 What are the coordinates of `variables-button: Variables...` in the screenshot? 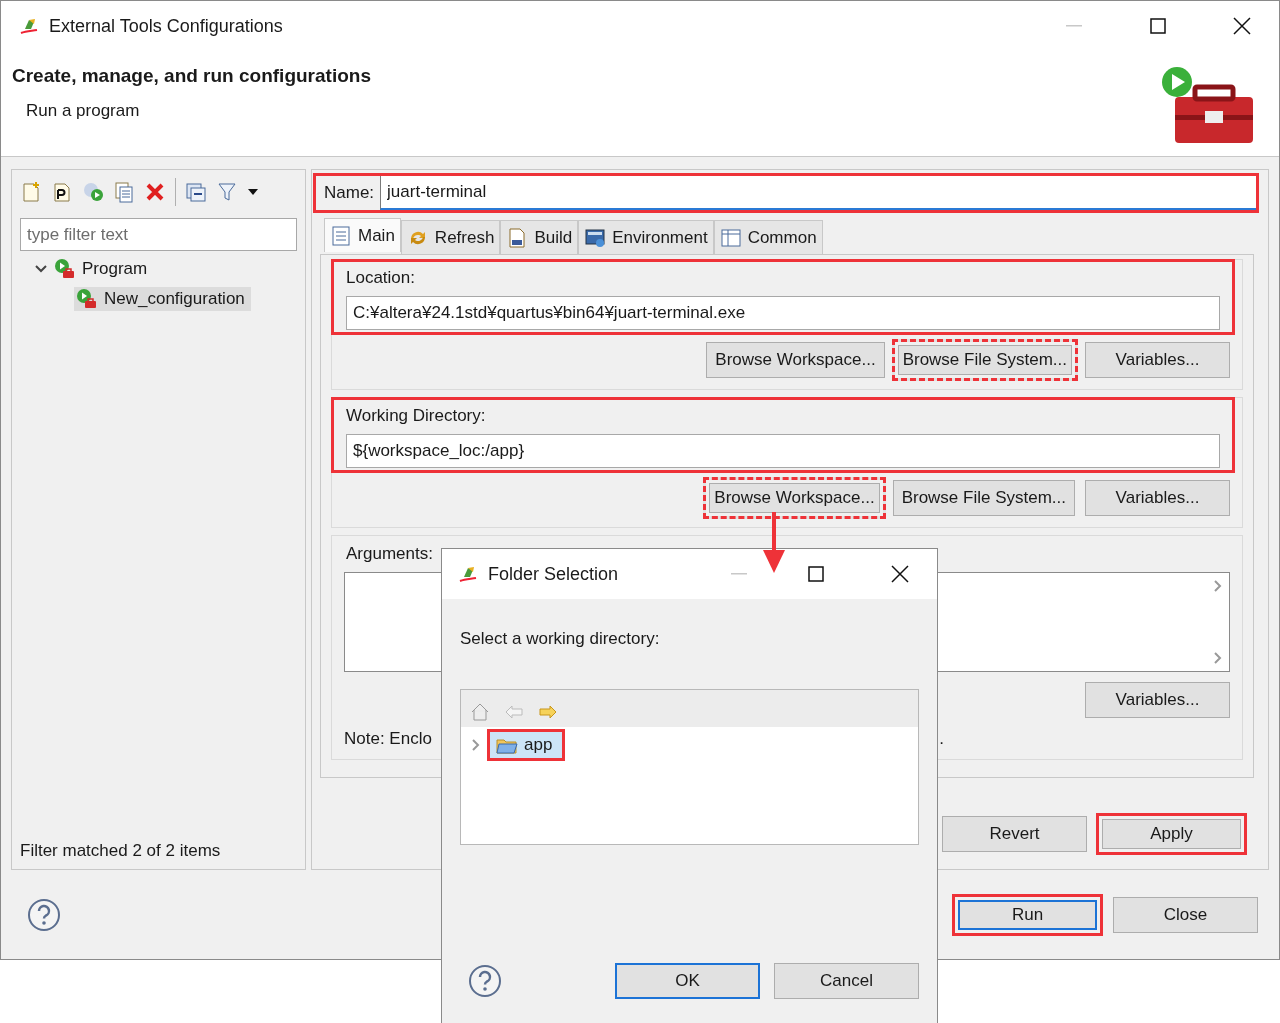 It's located at (1157, 700).